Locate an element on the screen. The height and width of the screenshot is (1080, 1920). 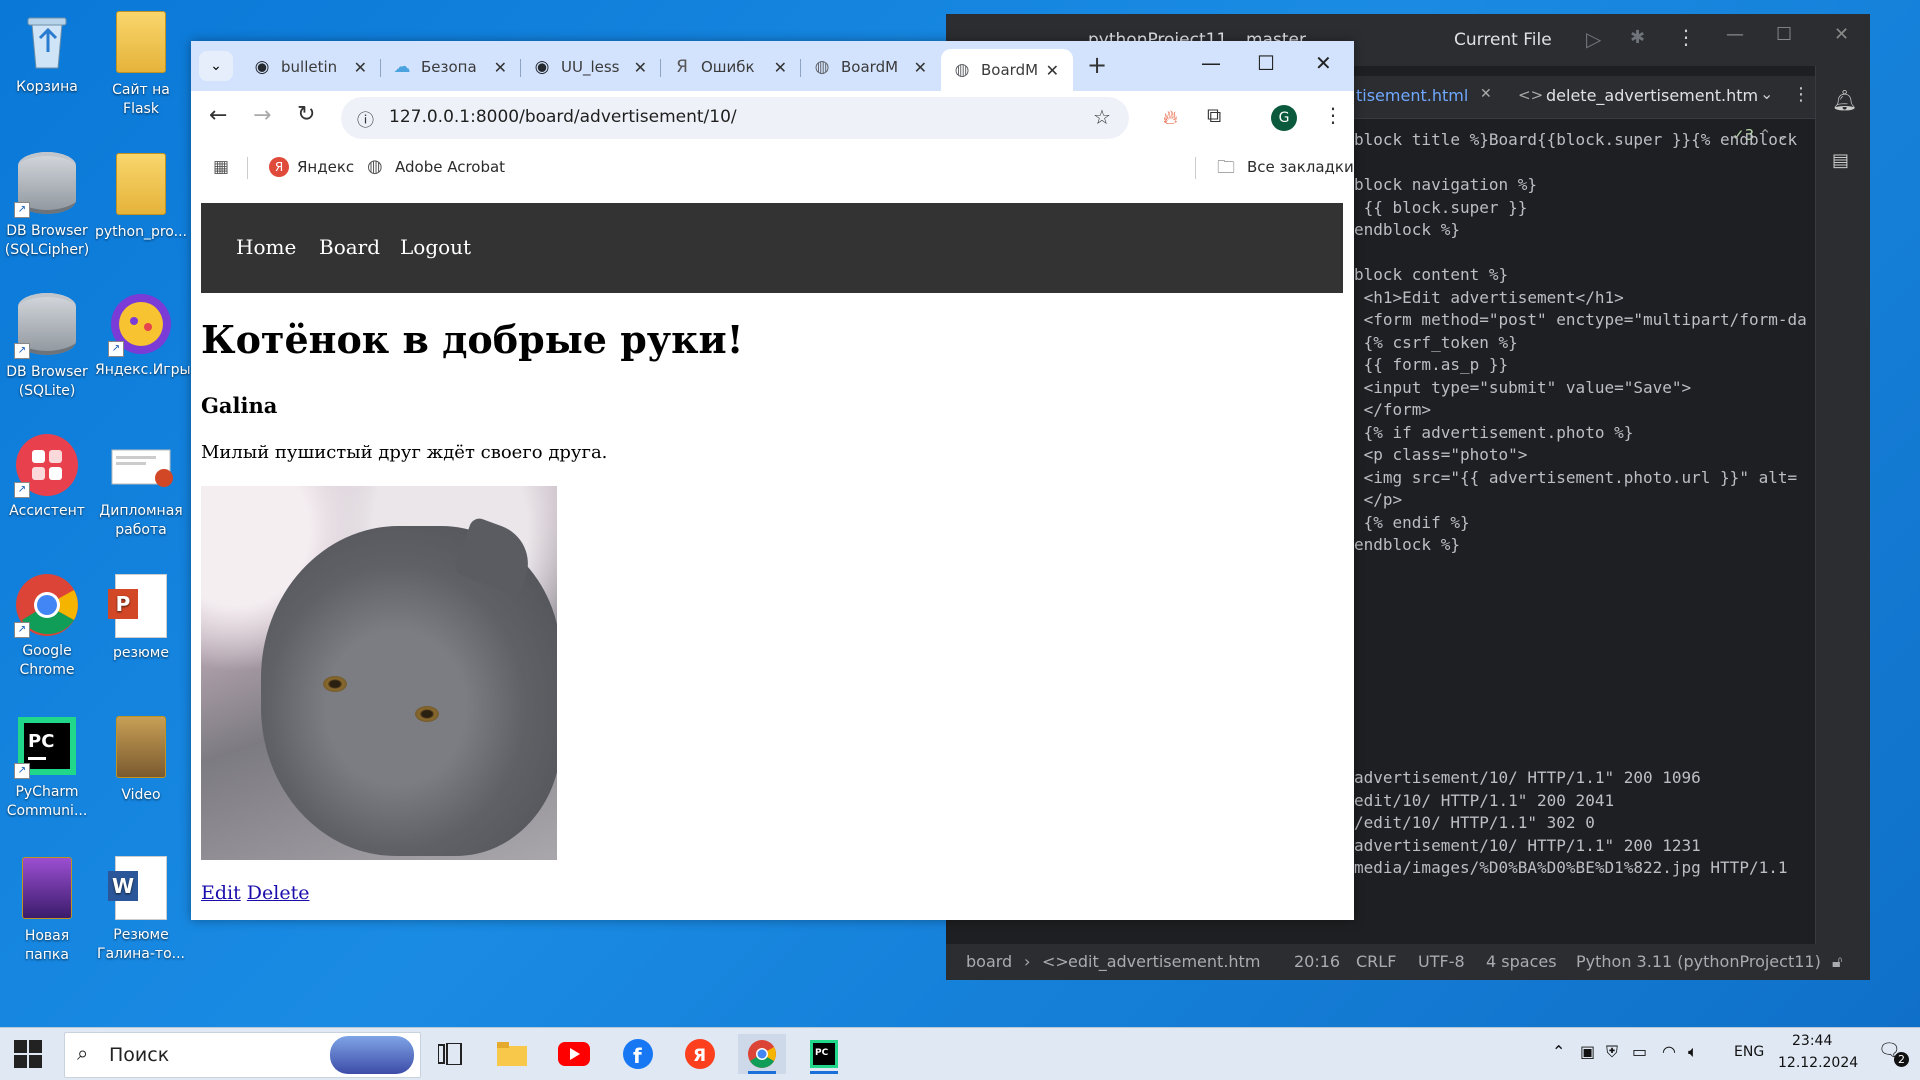
lock-icon: 🔓︎ is located at coordinates (1837, 962).